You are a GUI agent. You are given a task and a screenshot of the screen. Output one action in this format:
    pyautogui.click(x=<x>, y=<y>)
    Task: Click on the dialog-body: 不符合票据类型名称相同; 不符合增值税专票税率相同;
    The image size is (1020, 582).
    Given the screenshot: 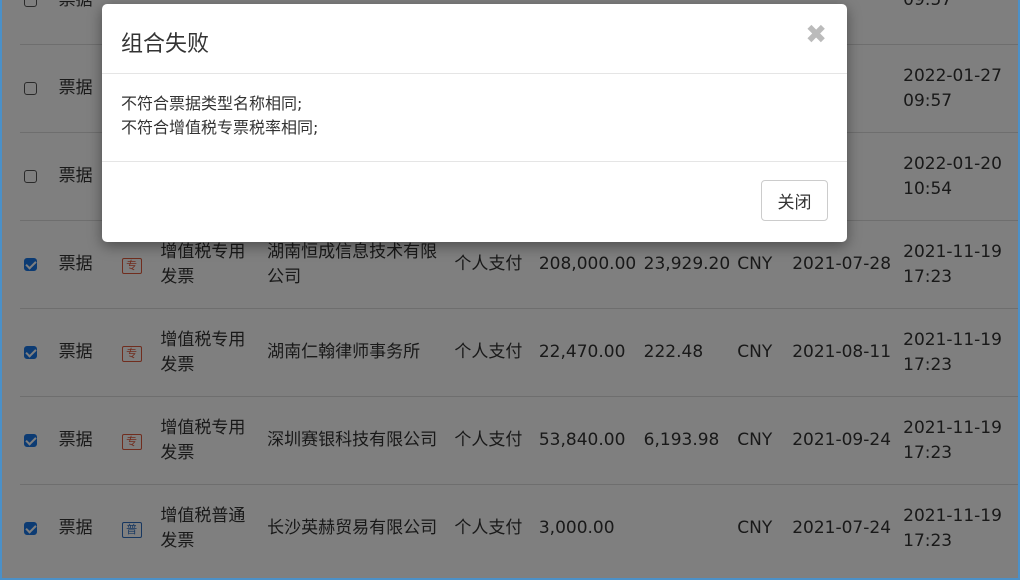 What is the action you would take?
    pyautogui.click(x=474, y=118)
    